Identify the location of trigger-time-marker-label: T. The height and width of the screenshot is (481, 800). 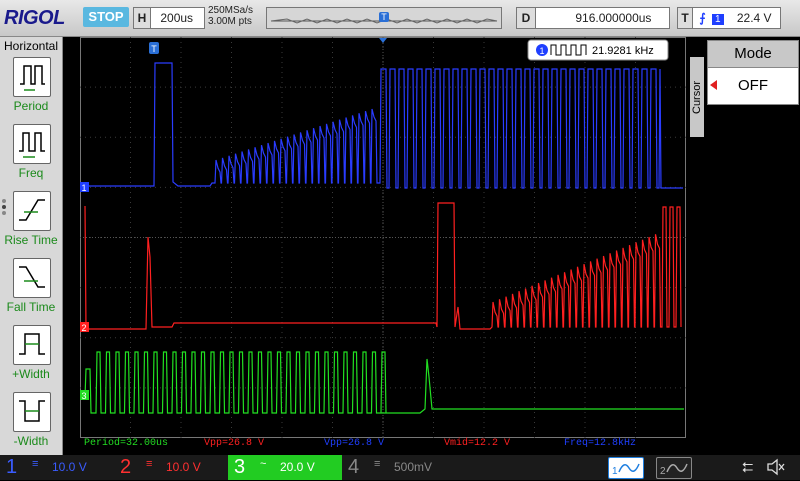
(154, 49).